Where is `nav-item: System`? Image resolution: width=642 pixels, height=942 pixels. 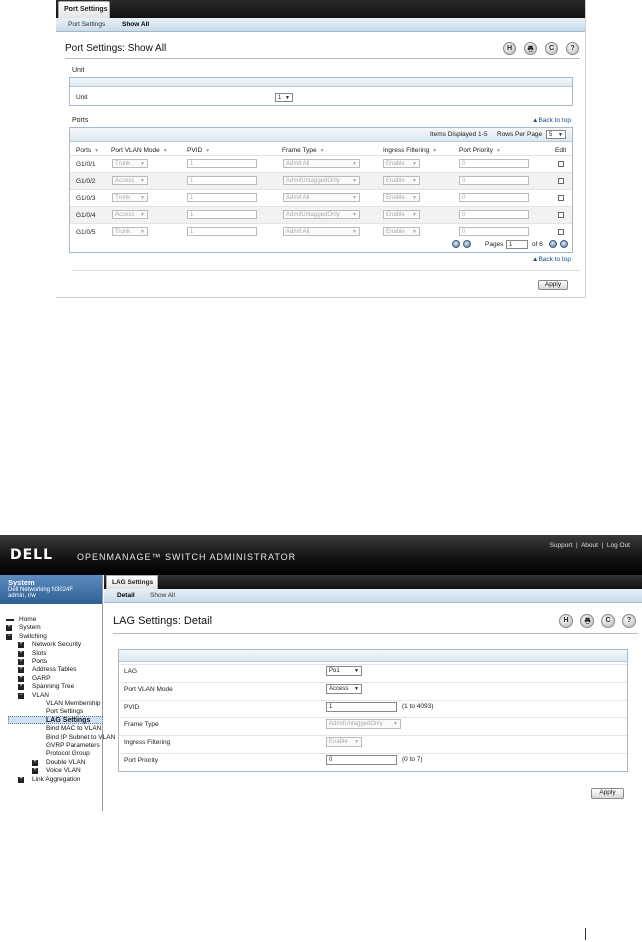 nav-item: System is located at coordinates (30, 627).